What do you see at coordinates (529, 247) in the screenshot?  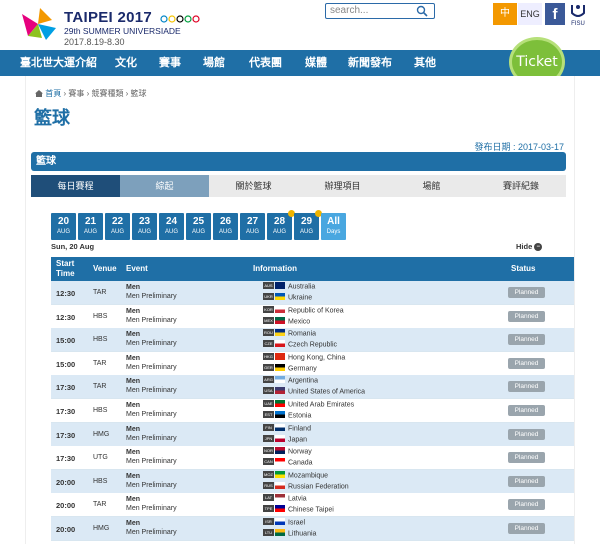 I see `hide-toggle: Hide −` at bounding box center [529, 247].